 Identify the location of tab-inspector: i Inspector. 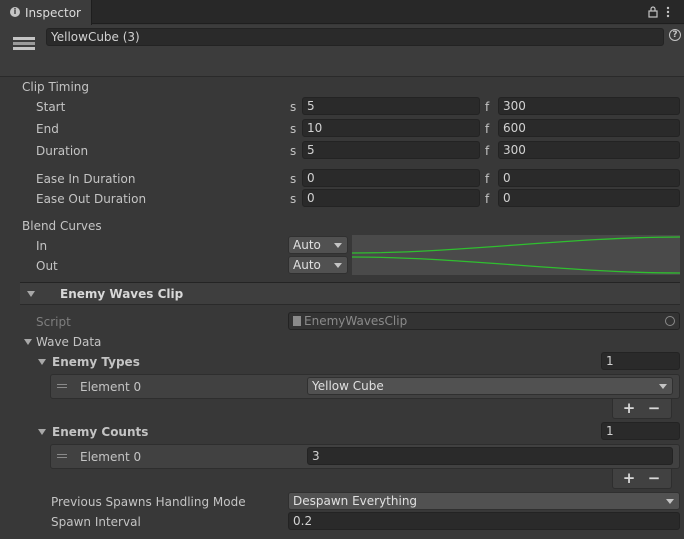
(46, 12).